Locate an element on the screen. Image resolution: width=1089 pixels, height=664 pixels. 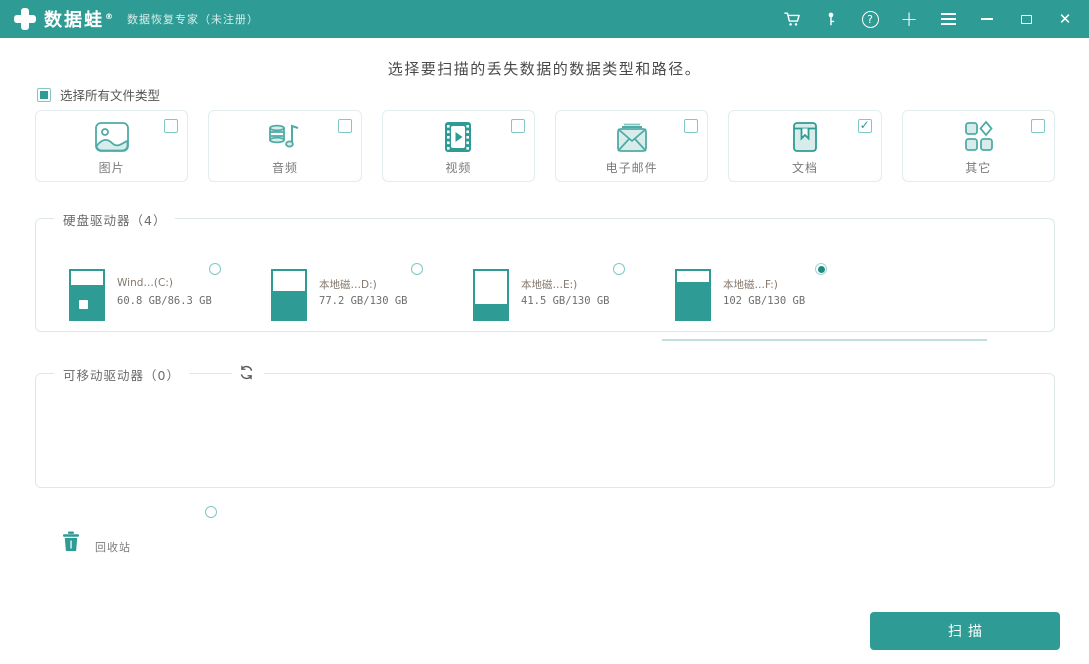
select-all-checkbox is located at coordinates (44, 94).